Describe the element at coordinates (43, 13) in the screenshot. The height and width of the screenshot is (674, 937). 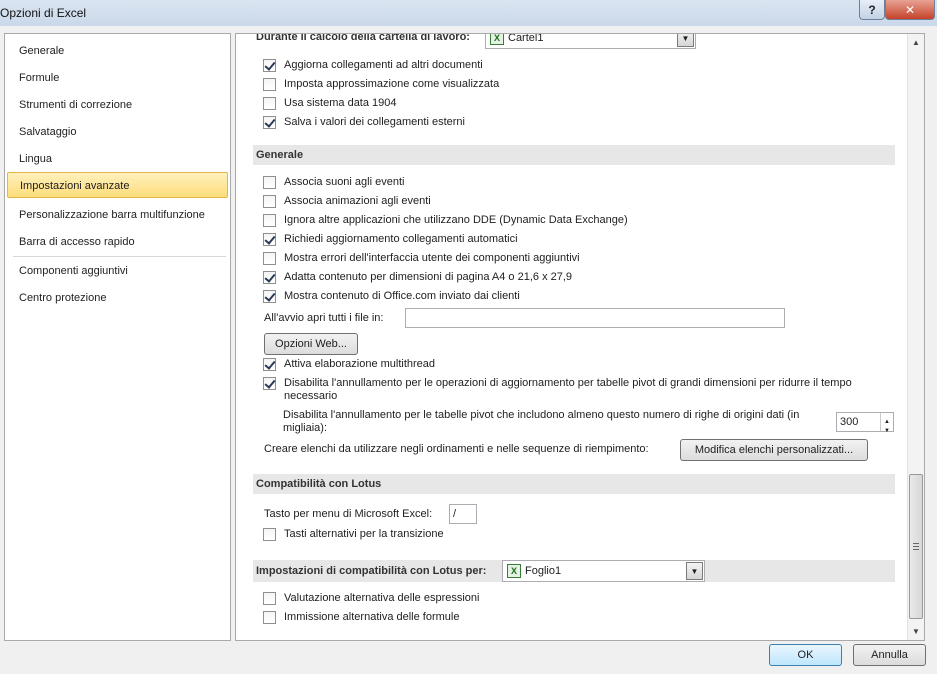
I see `window-title: Opzioni di Excel` at that location.